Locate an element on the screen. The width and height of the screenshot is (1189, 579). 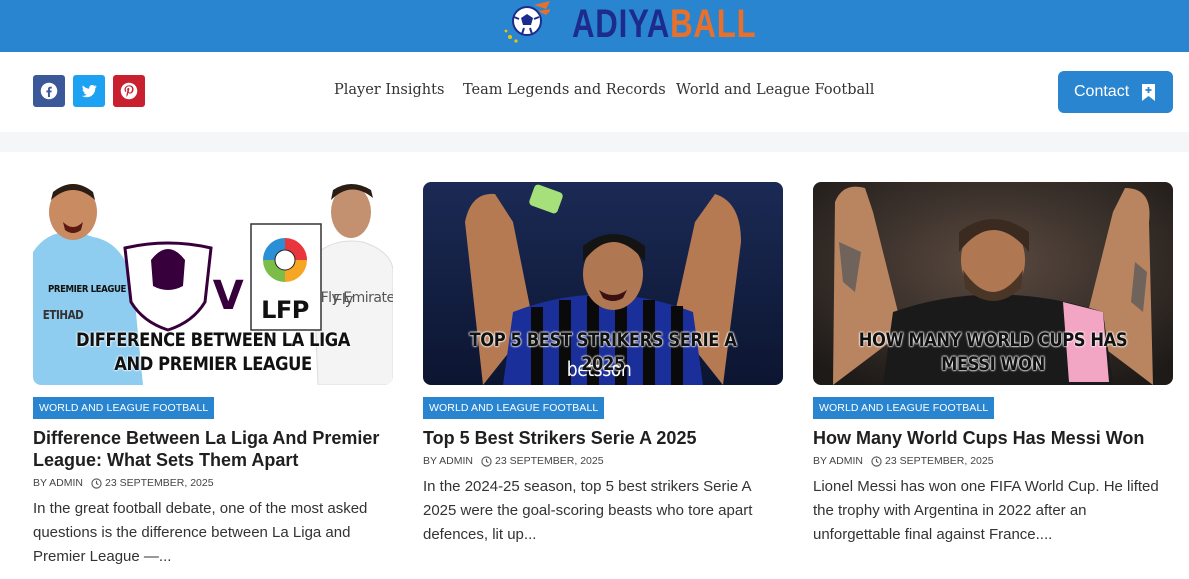
nav-item-player-insights: Player Insights is located at coordinates (389, 90).